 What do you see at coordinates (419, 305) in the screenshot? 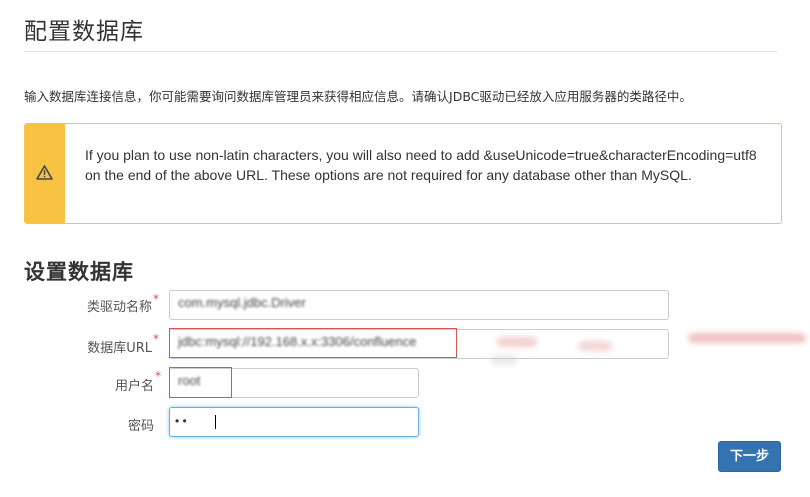
I see `driver-class-input: com.mysql.jdbc.Driver` at bounding box center [419, 305].